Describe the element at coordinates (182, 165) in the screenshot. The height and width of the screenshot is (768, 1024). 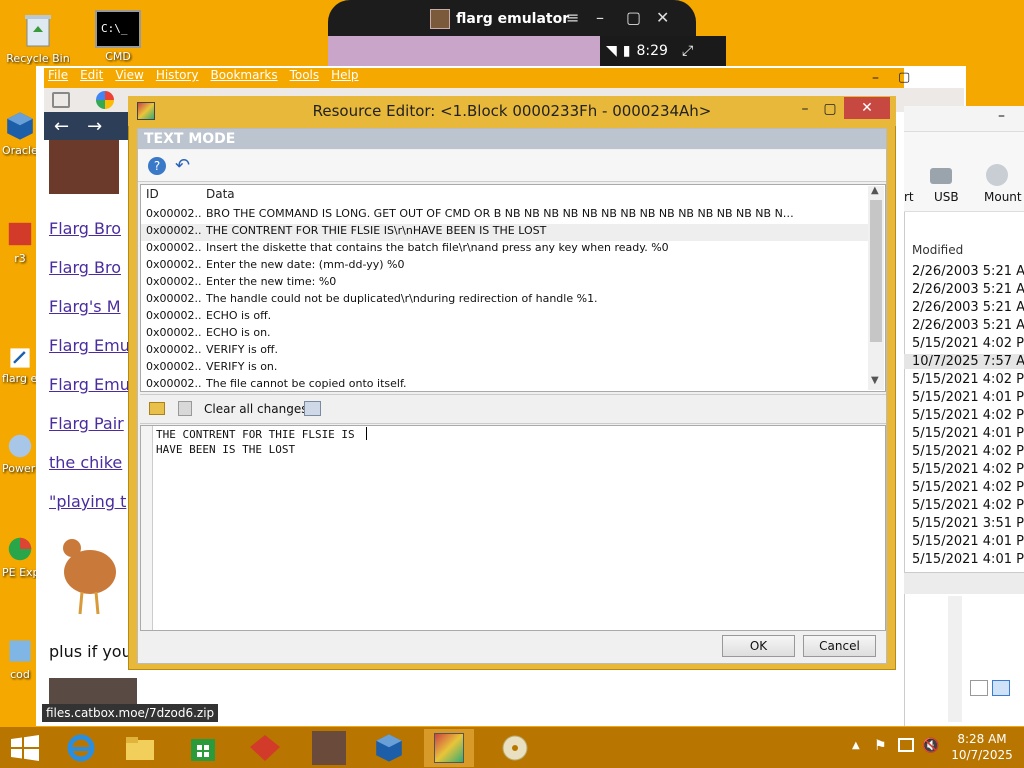
I see `undo-icon: ↶` at that location.